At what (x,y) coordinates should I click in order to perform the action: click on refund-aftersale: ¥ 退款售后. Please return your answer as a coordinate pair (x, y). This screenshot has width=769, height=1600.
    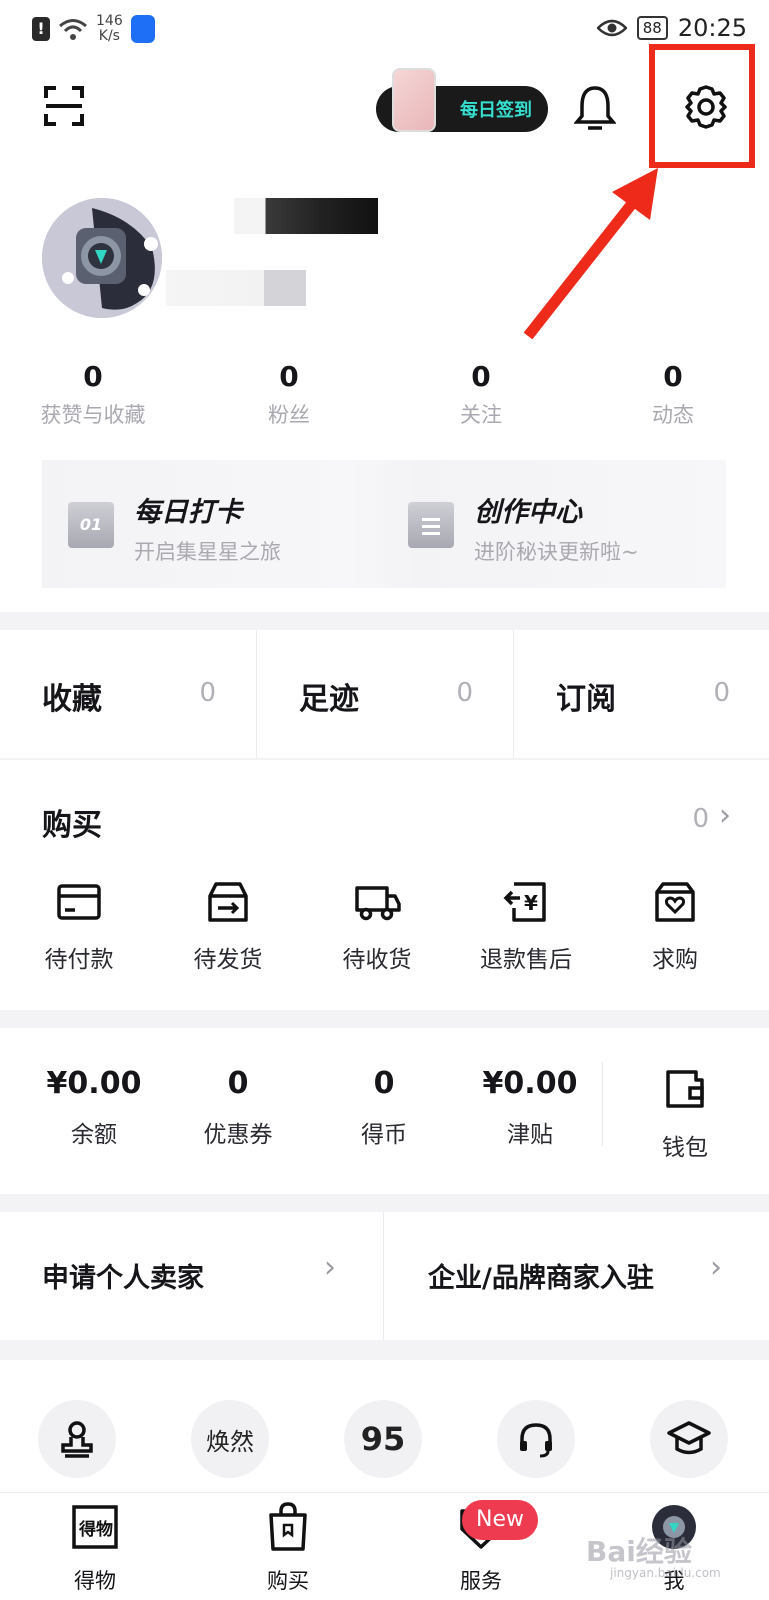
    Looking at the image, I should click on (526, 927).